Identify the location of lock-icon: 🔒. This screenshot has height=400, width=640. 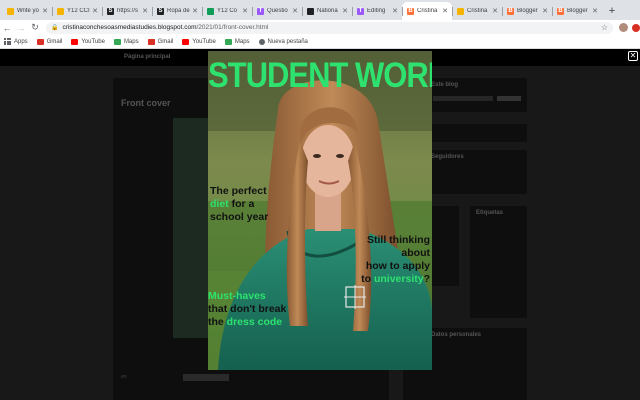
(54, 28).